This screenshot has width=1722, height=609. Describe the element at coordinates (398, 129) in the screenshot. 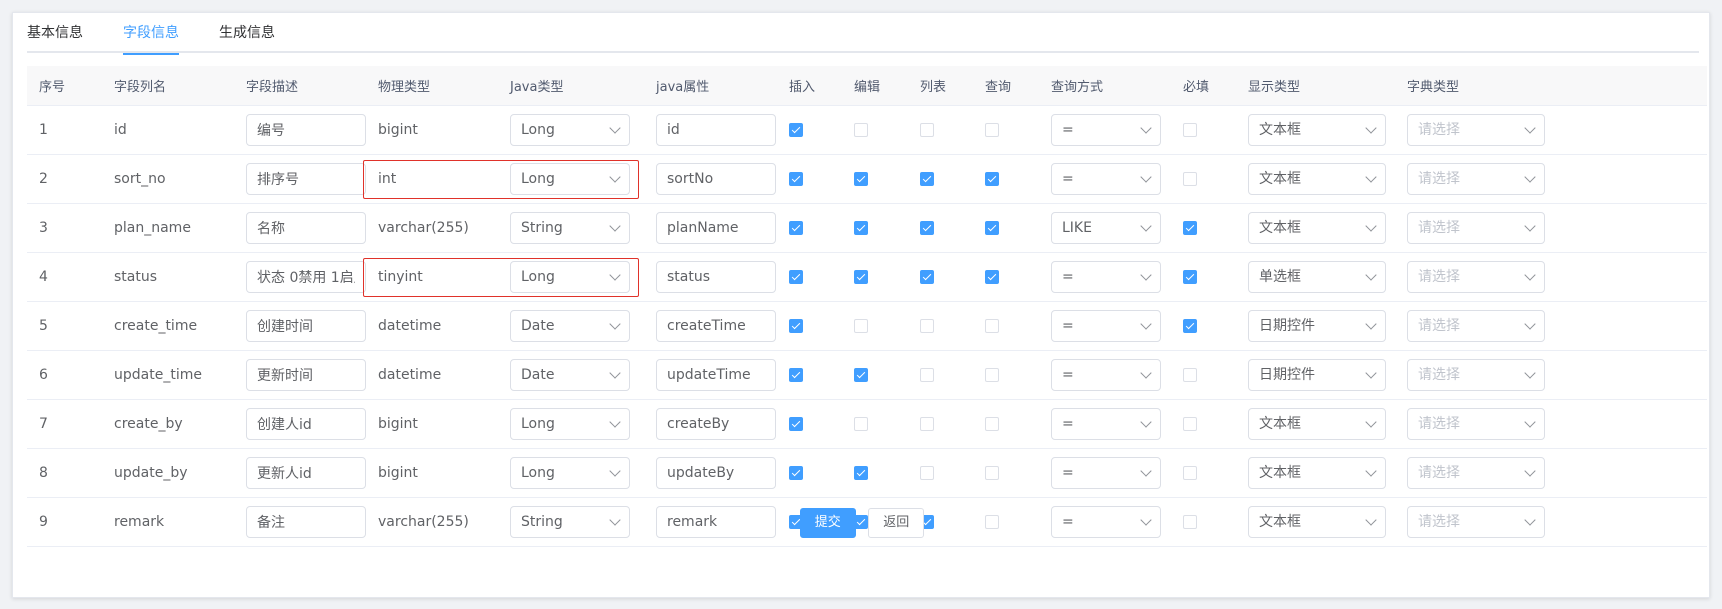

I see `phys-type-text: bigint` at that location.